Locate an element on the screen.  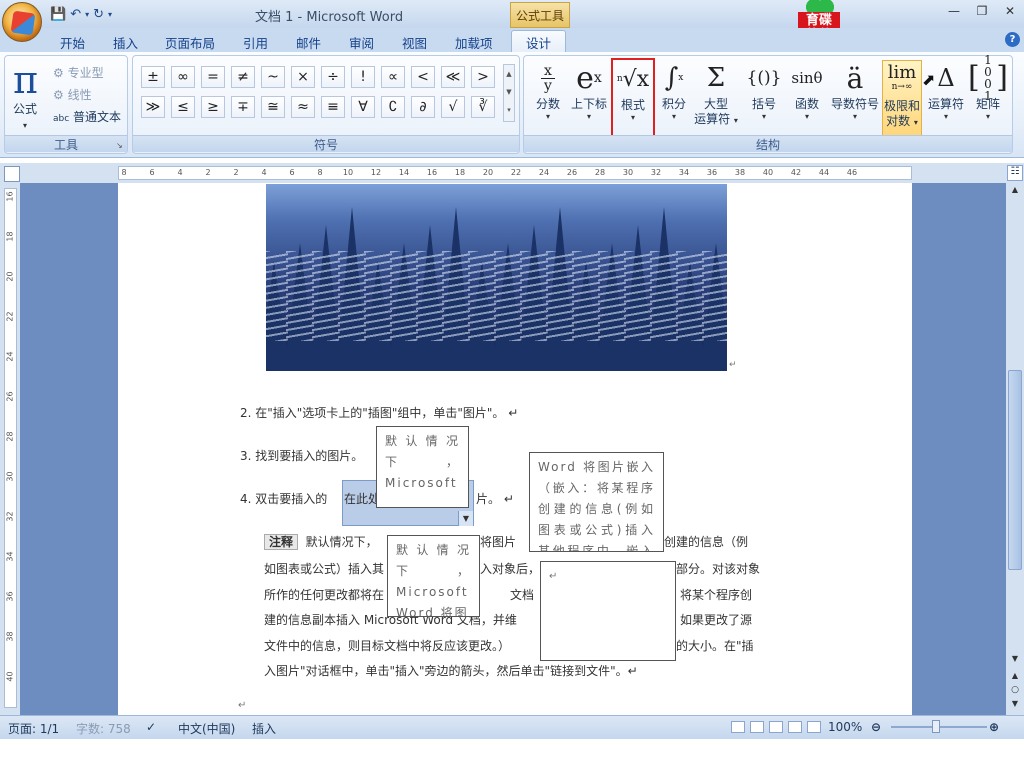
symbol-button: ≡ is located at coordinates (333, 107).